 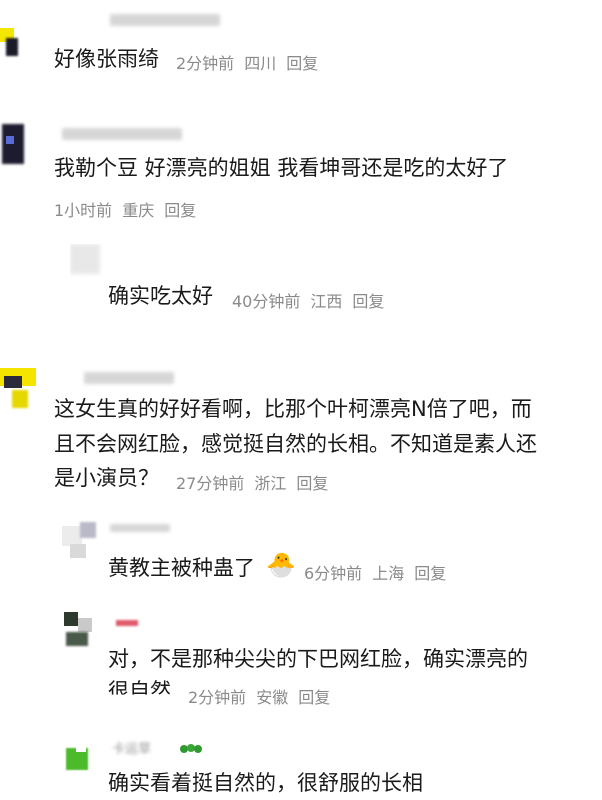 What do you see at coordinates (260, 63) in the screenshot?
I see `location: 四川` at bounding box center [260, 63].